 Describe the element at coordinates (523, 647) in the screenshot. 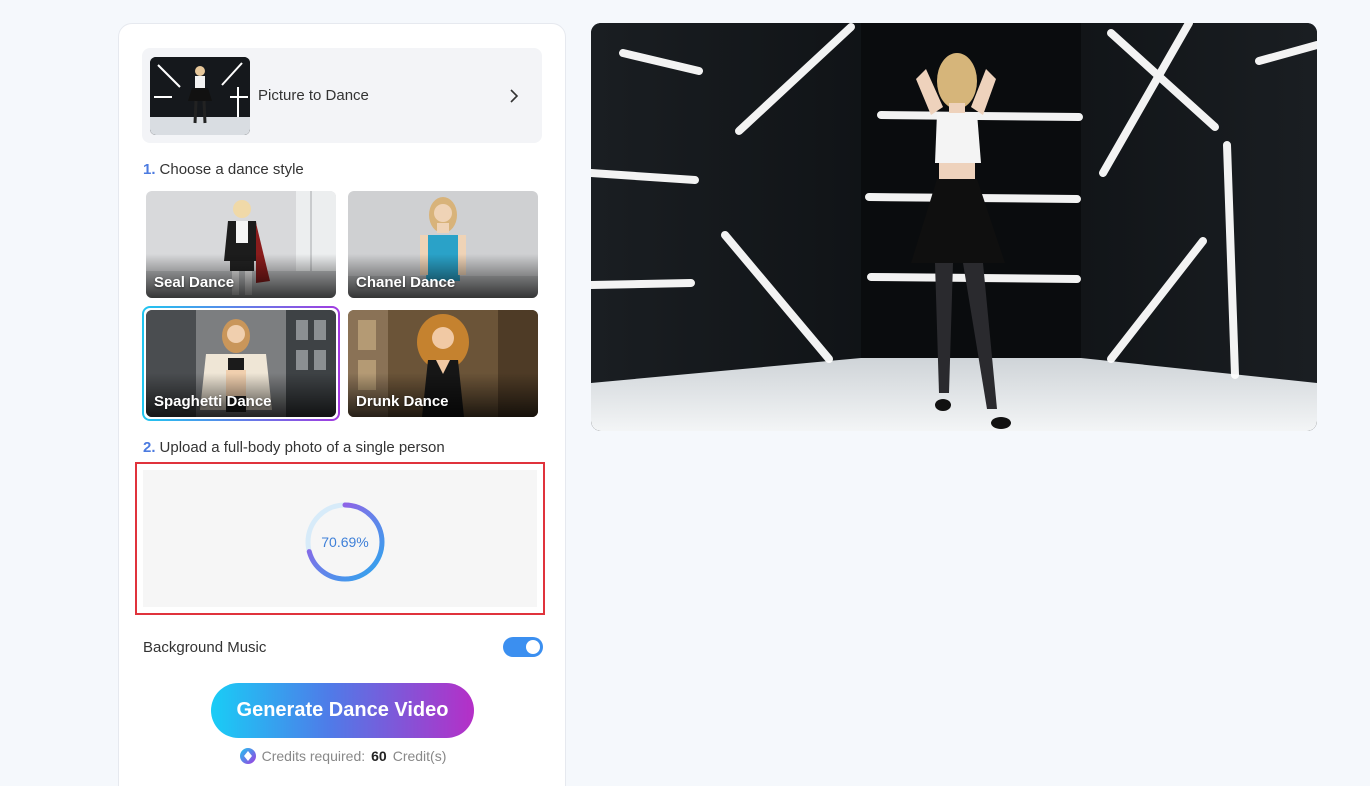

I see `background-music-toggle` at that location.